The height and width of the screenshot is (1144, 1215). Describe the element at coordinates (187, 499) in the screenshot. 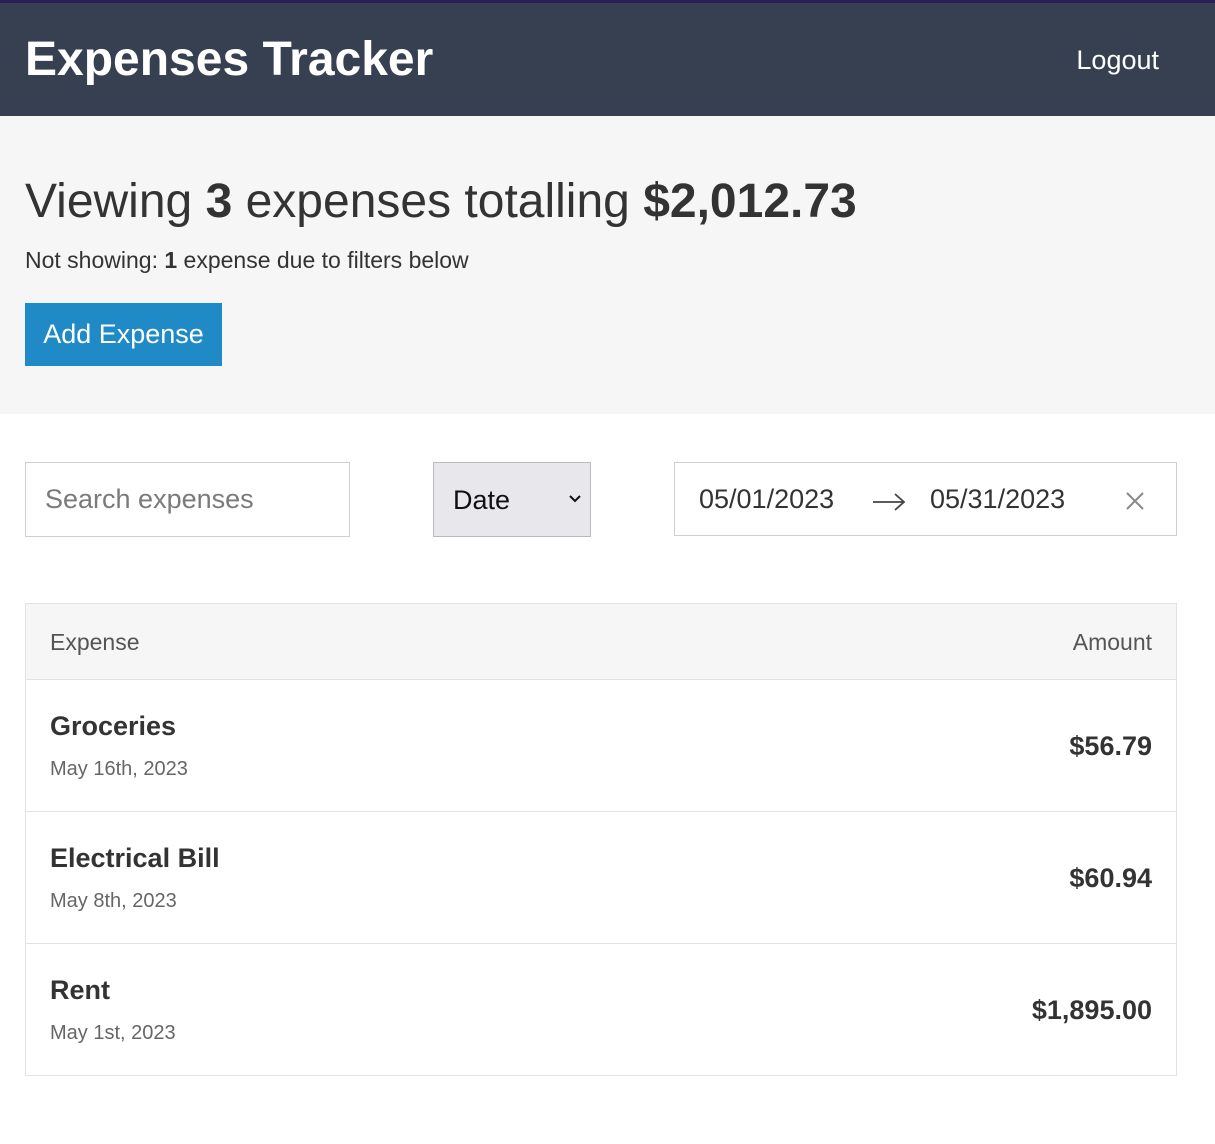

I see `search-input` at that location.